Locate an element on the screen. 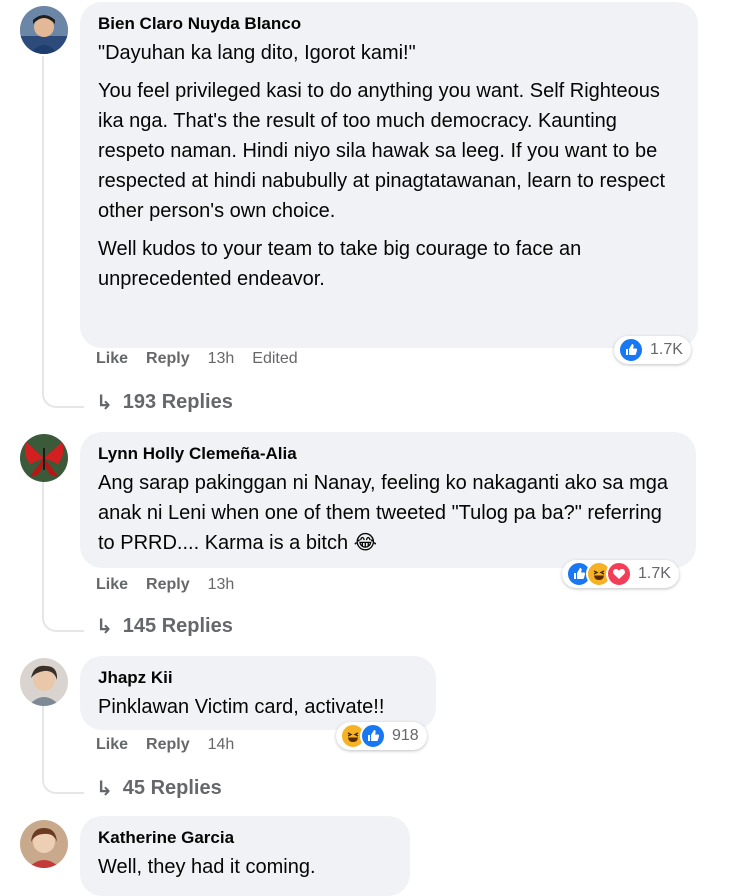  comment-actions: Like Reply 14h is located at coordinates (165, 745).